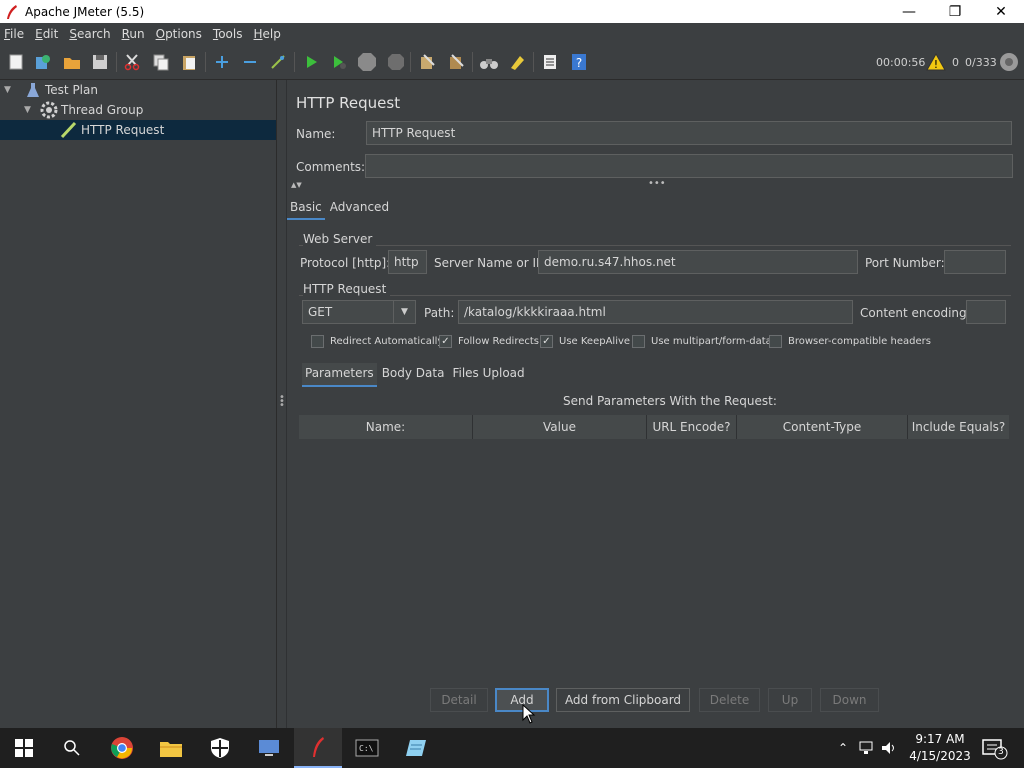 Image resolution: width=1024 pixels, height=768 pixels. What do you see at coordinates (550, 62) in the screenshot?
I see `function-helper-icon` at bounding box center [550, 62].